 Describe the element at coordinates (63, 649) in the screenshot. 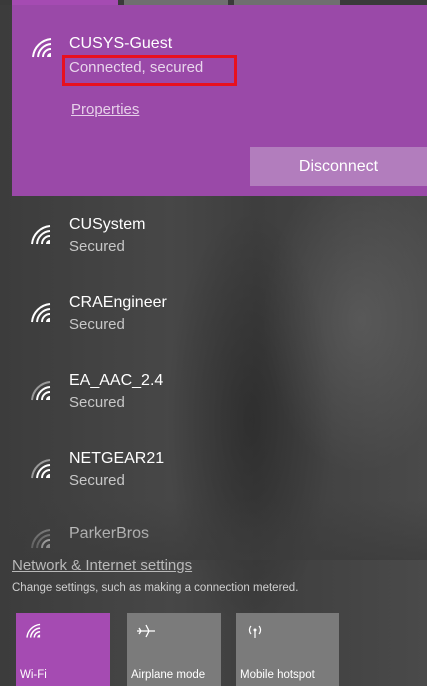

I see `wifi-toggle-tile: Wi-Fi` at that location.